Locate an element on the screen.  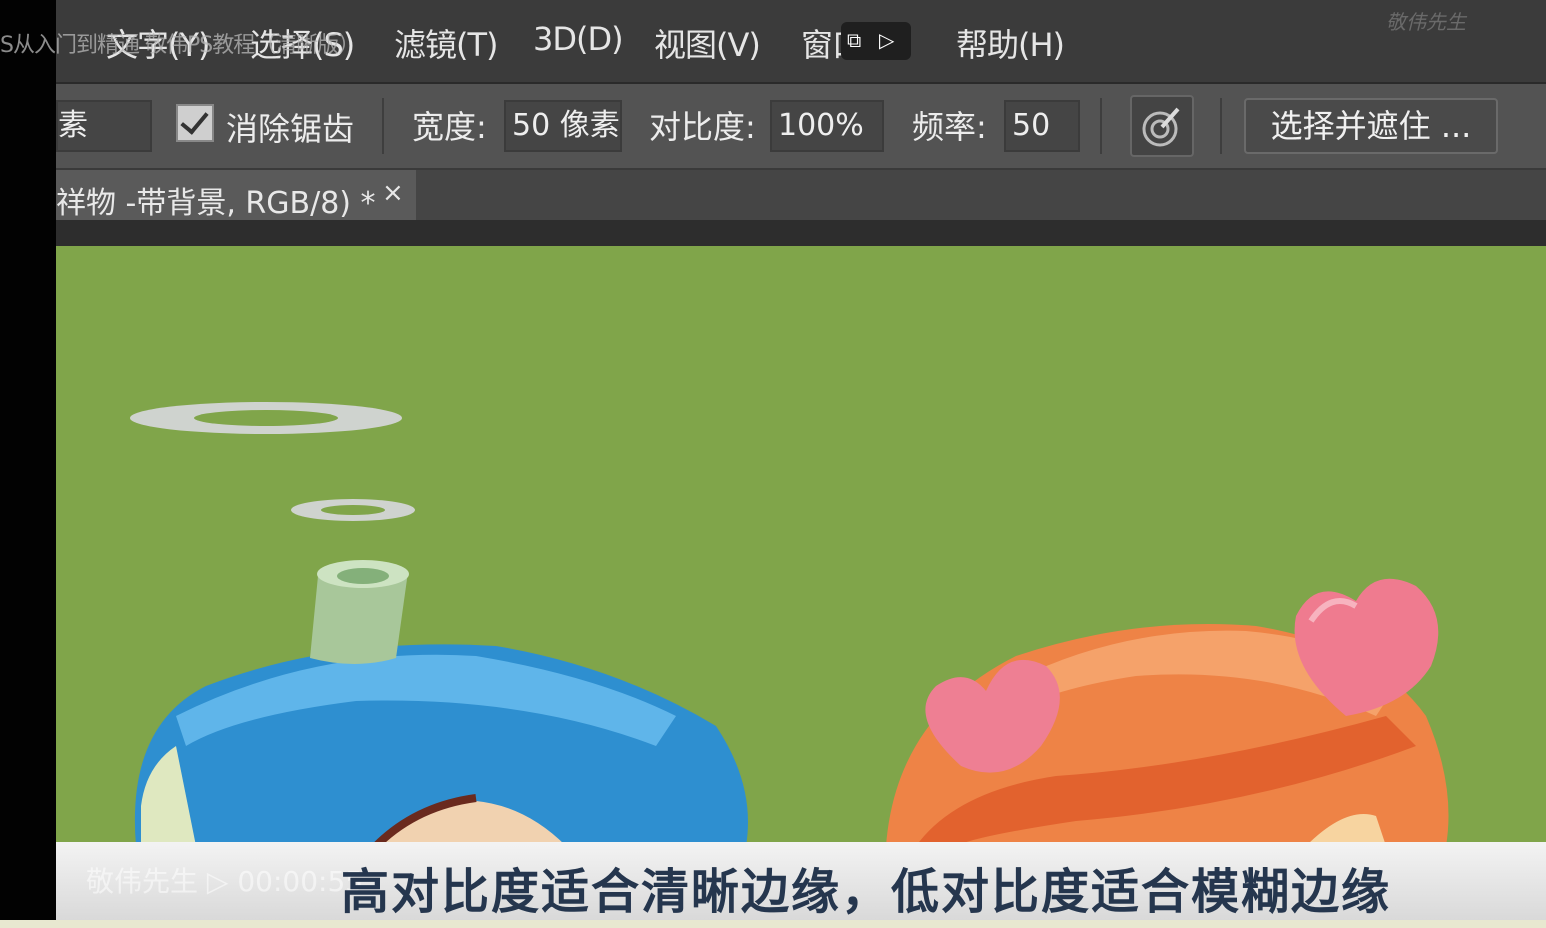
restore-icon: ⧉ is located at coordinates (854, 40).